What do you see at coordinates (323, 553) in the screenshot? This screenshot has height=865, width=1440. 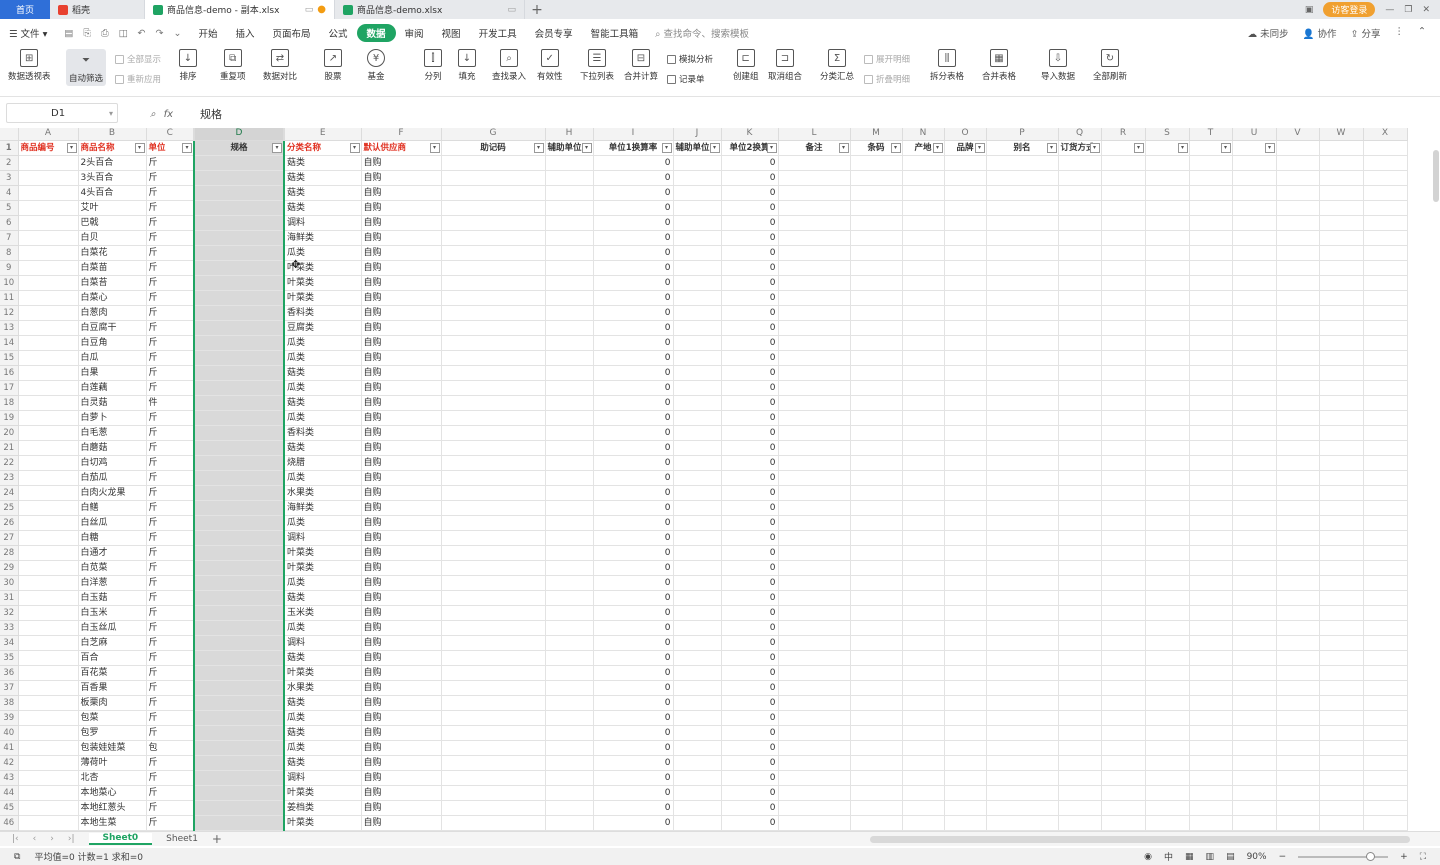 I see `cell: 叶菜类` at bounding box center [323, 553].